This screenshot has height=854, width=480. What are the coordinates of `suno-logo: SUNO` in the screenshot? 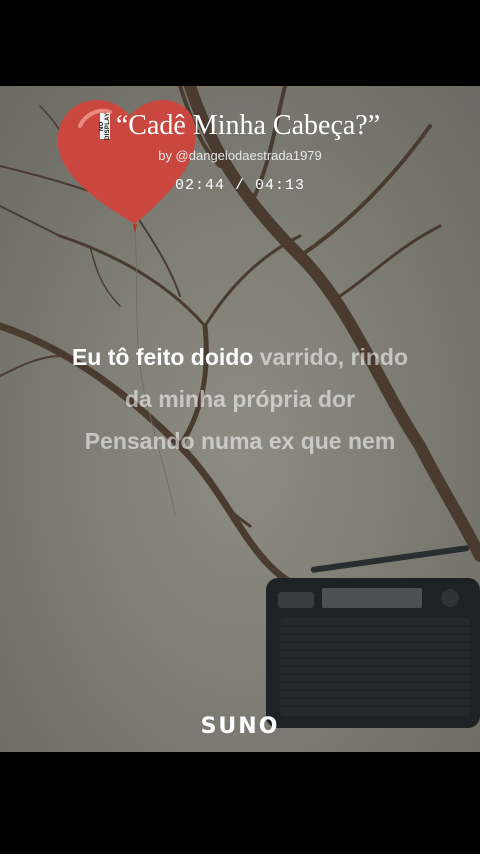 It's located at (240, 726).